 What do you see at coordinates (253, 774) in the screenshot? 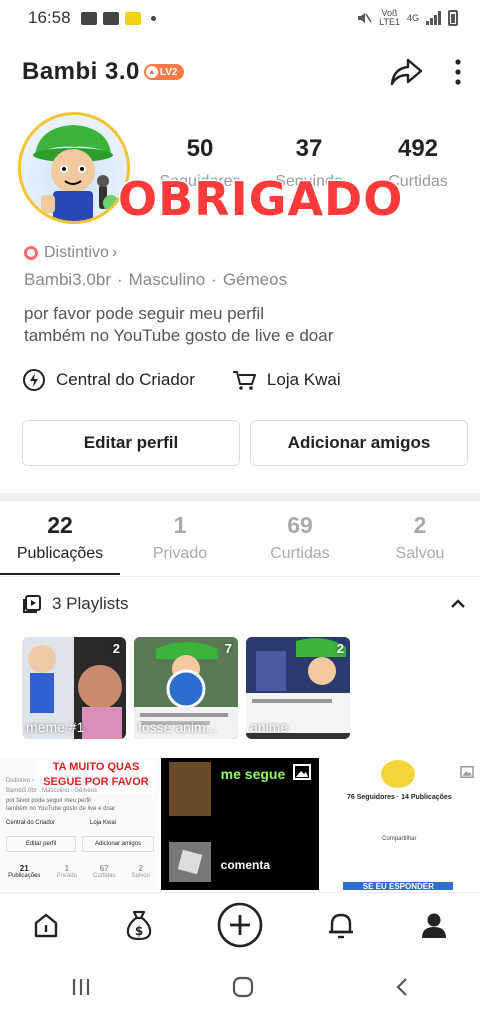
I see `thumbnail-text: me segue` at bounding box center [253, 774].